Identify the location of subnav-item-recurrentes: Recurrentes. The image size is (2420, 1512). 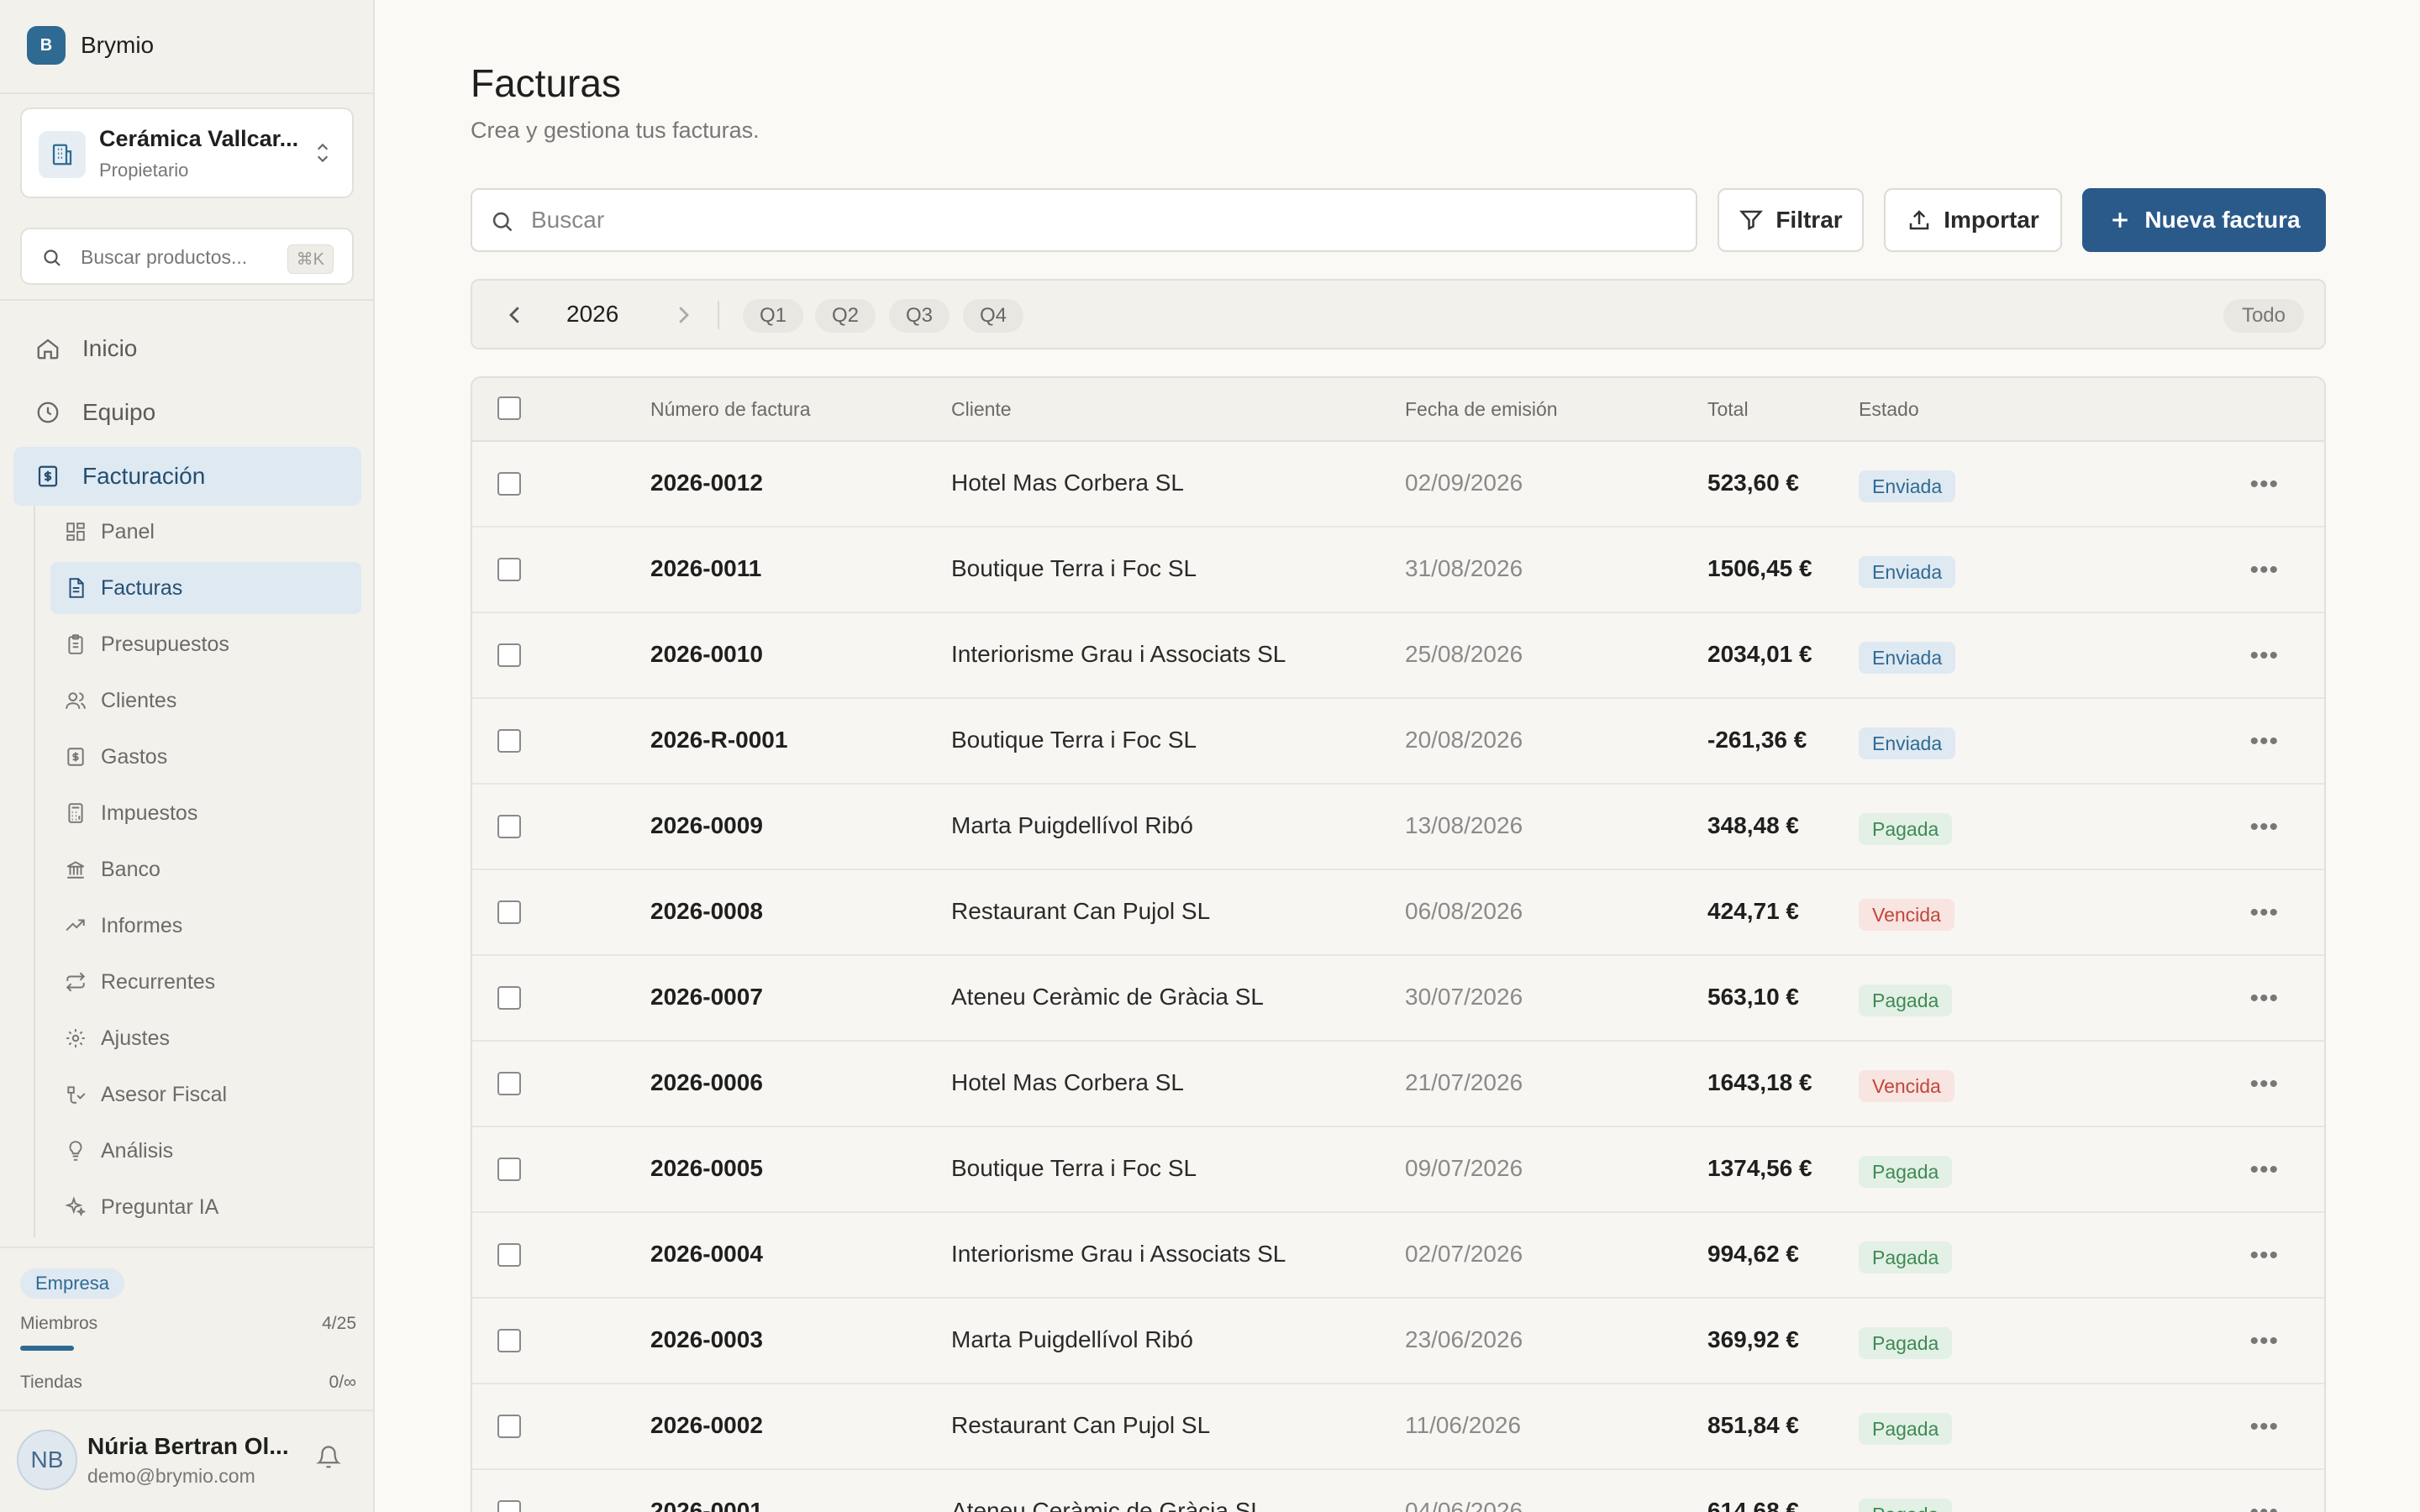
(206, 982).